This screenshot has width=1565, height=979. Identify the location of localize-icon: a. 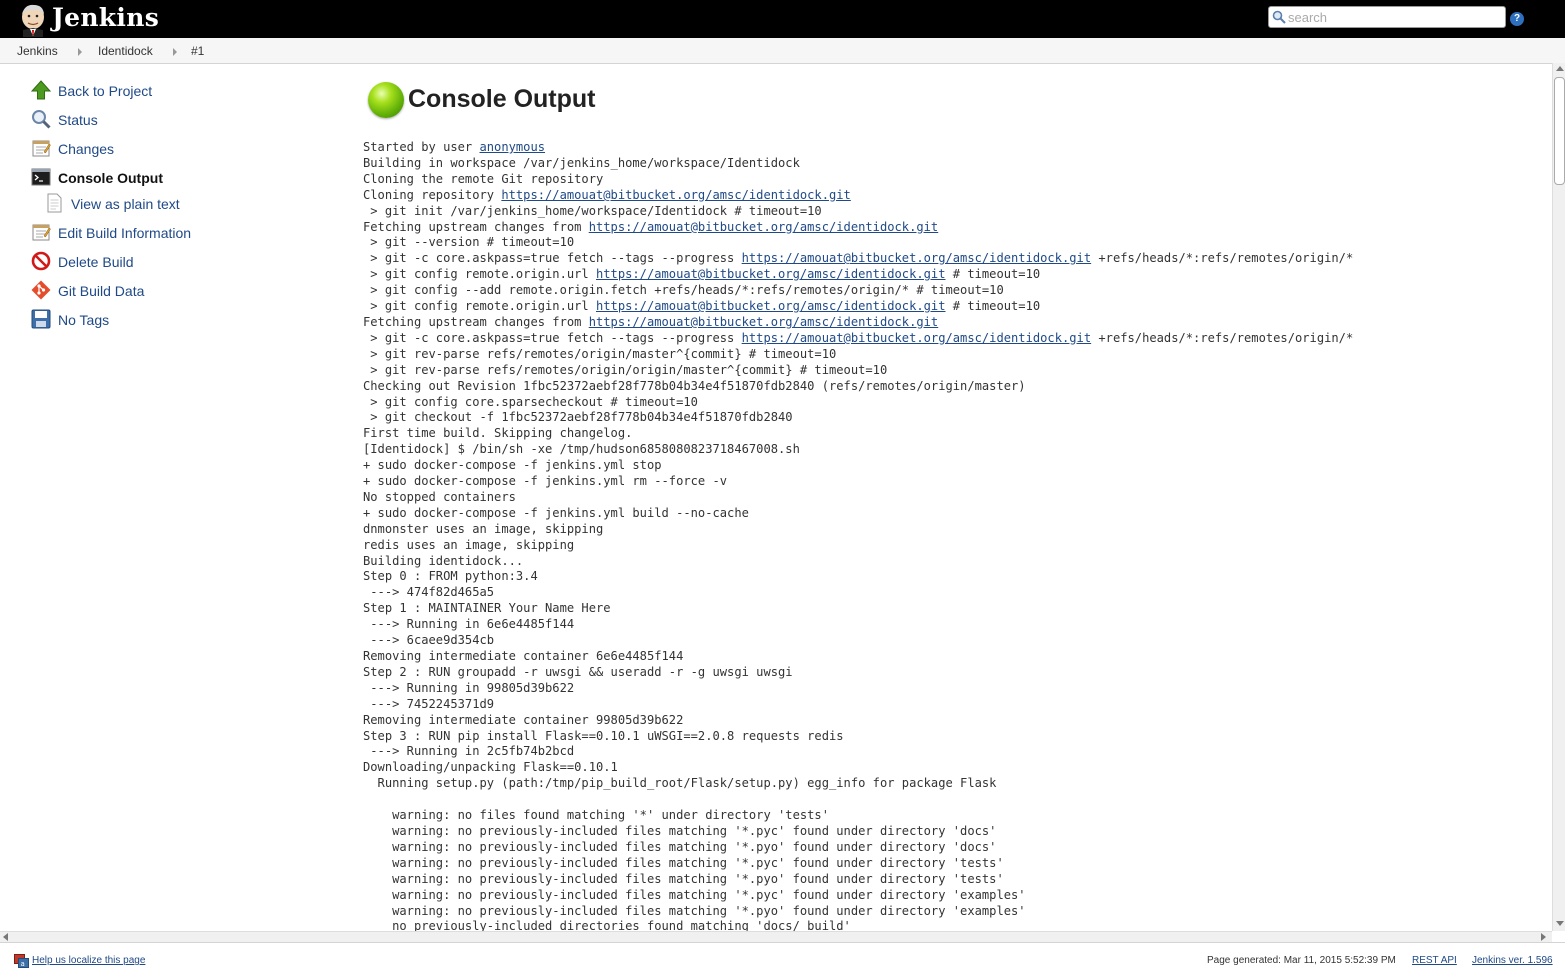
(21, 961).